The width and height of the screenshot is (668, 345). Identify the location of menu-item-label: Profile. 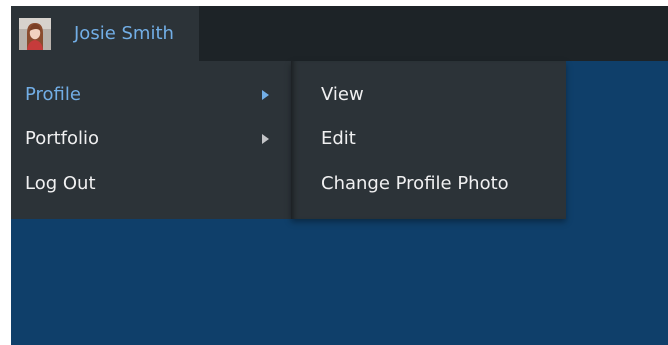
(53, 94).